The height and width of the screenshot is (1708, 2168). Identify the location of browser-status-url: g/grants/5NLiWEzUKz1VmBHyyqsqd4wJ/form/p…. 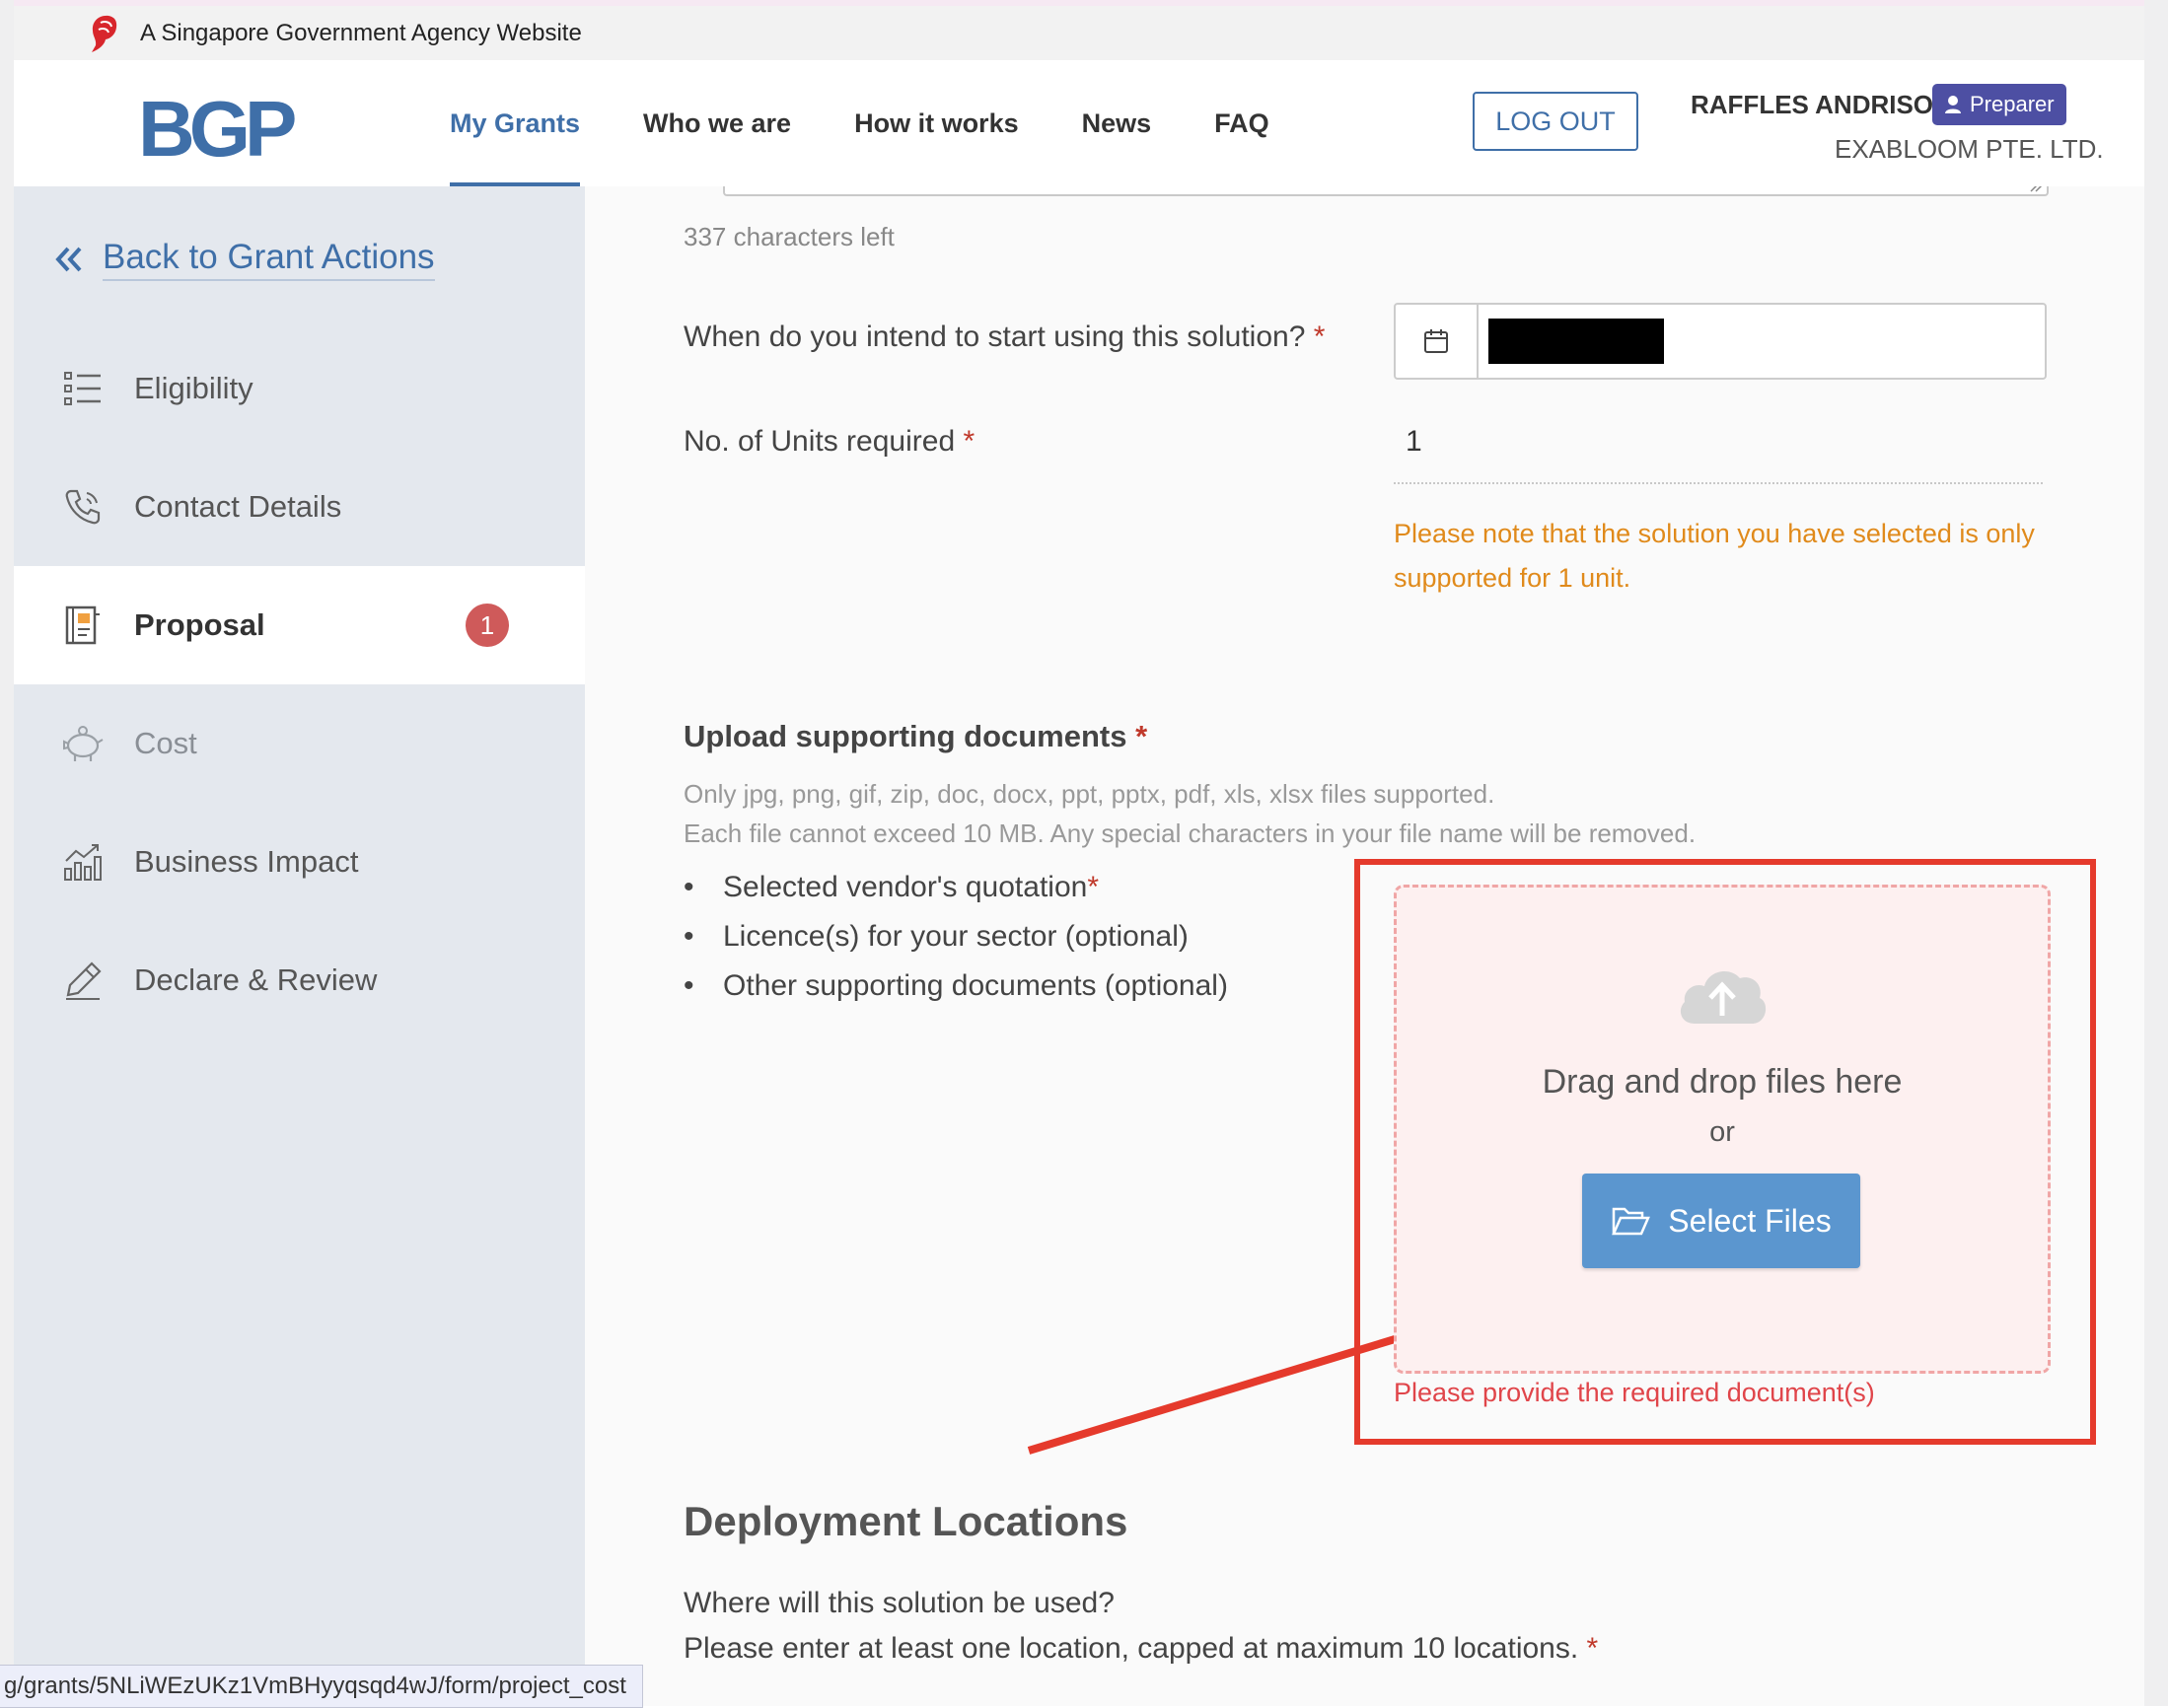
(322, 1686).